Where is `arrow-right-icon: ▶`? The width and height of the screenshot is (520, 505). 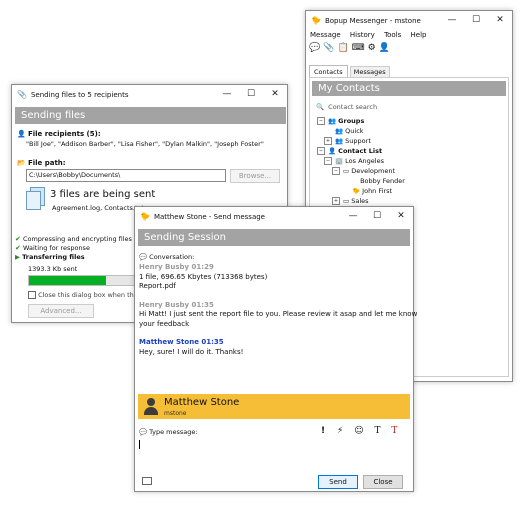 arrow-right-icon: ▶ is located at coordinates (17, 257).